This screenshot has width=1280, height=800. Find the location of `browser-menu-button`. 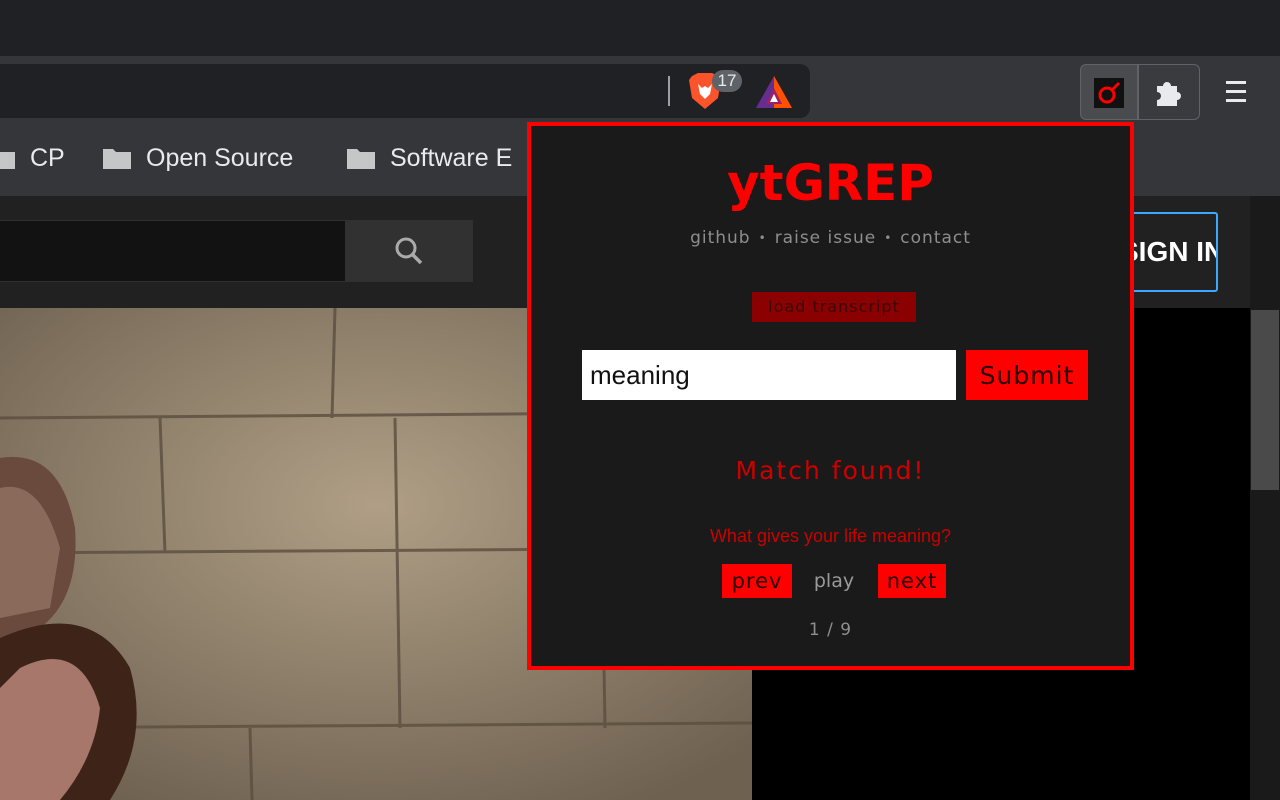

browser-menu-button is located at coordinates (1236, 92).